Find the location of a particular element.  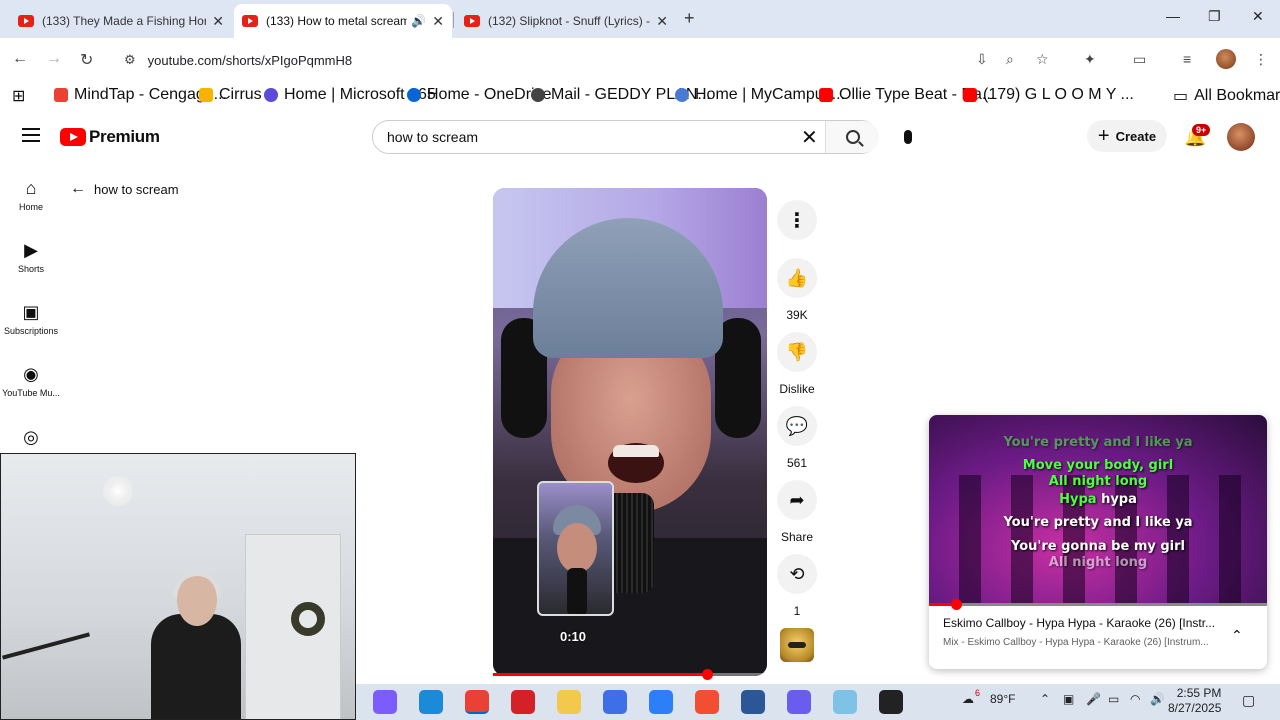

temperature: 89°F is located at coordinates (1002, 699).